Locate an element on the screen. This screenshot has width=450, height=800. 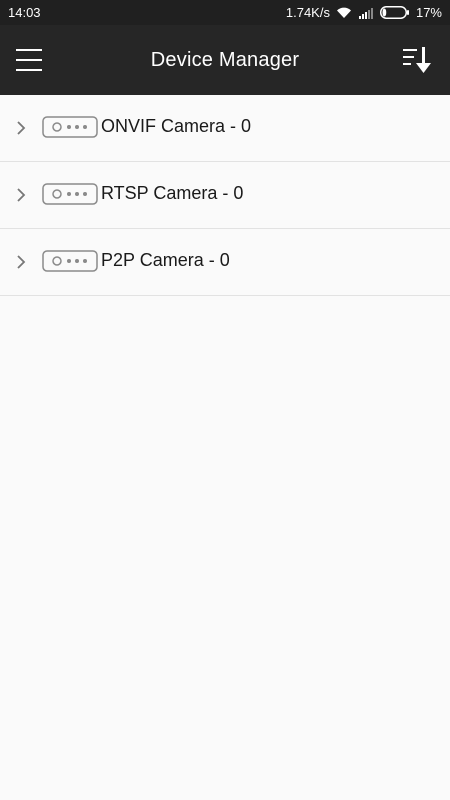
page-title: Device Manager is located at coordinates (225, 59).